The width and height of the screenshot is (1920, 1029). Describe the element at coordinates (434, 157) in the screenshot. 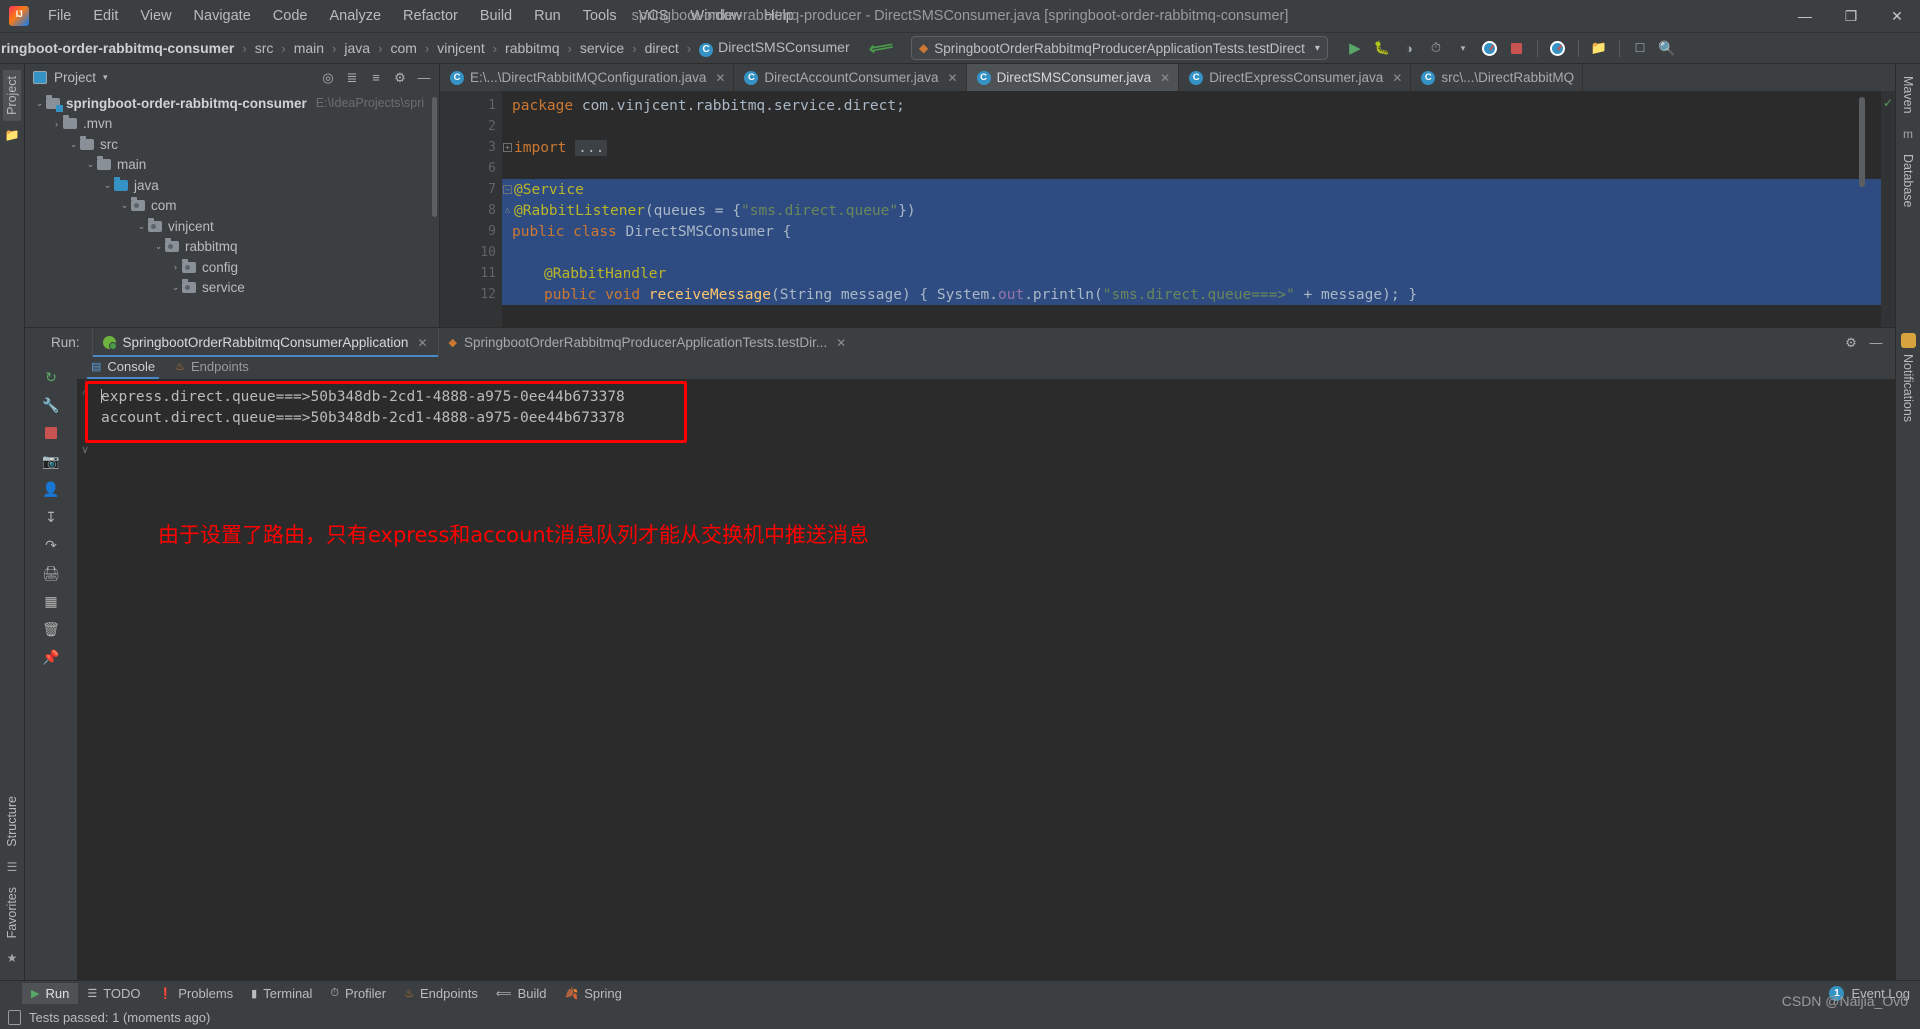

I see `project-tree-scrollbar` at that location.